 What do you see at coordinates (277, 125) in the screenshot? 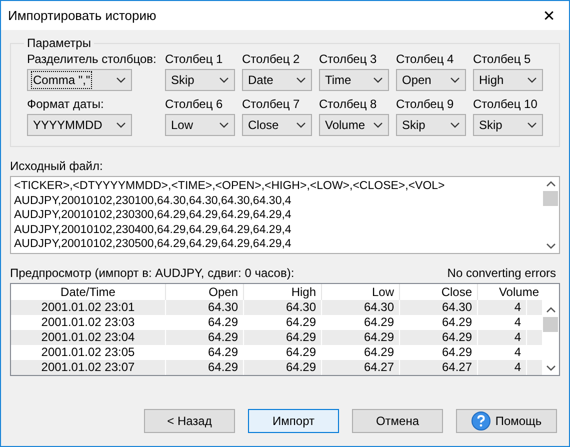
I see `column-dropdown: Close` at bounding box center [277, 125].